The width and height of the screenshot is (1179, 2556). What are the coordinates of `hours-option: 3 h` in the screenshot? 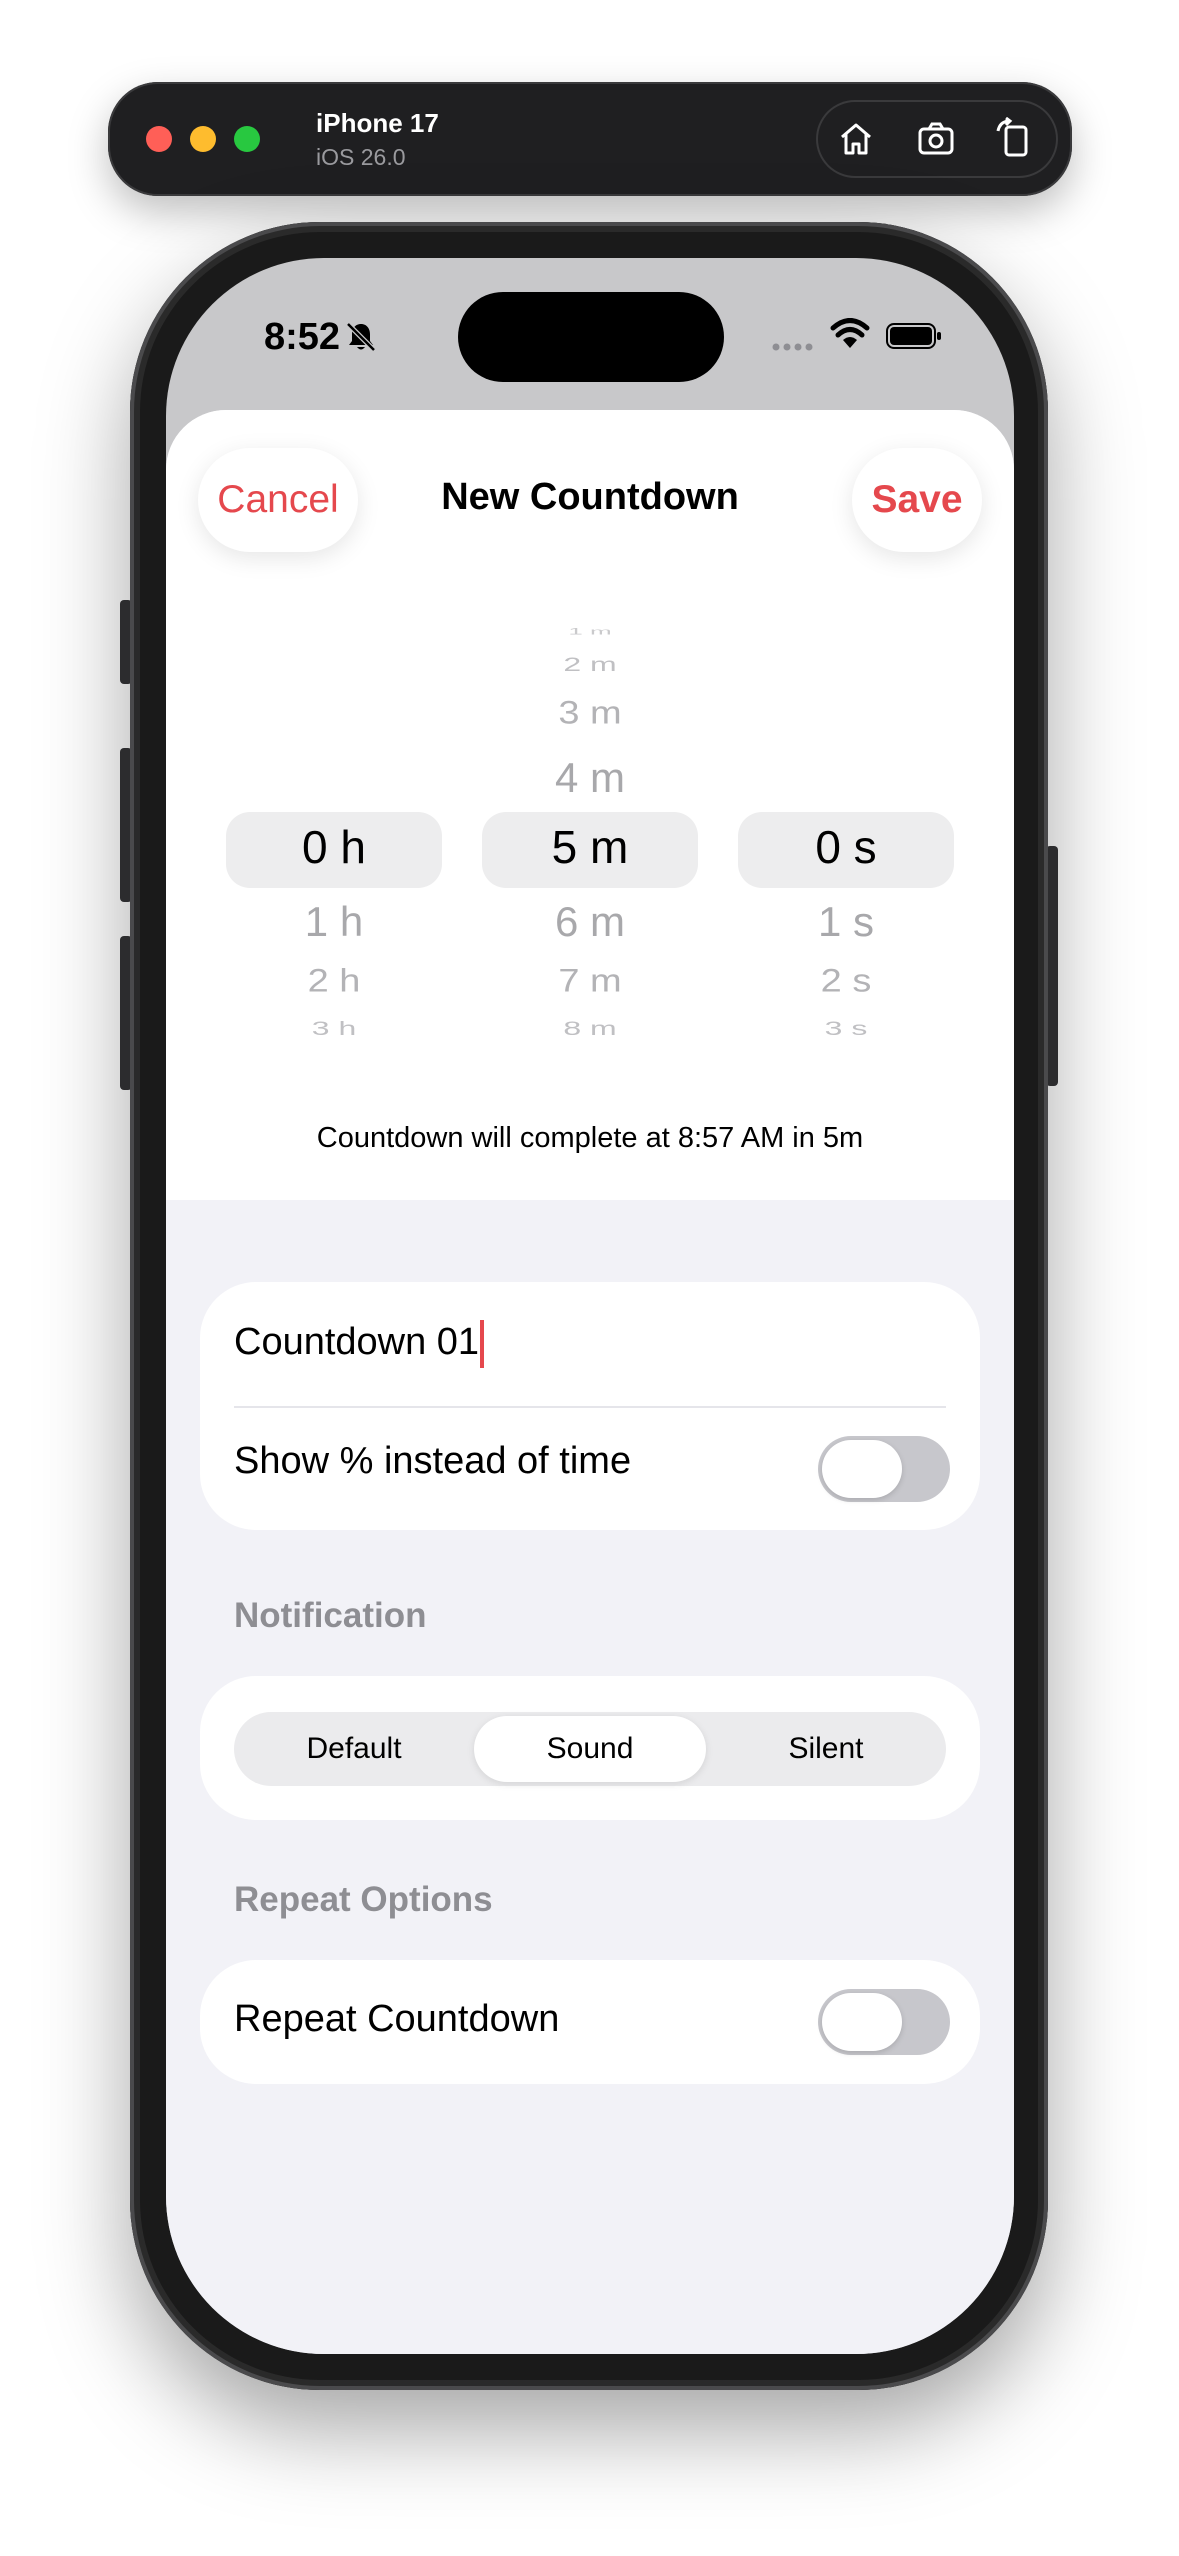 It's located at (334, 1026).